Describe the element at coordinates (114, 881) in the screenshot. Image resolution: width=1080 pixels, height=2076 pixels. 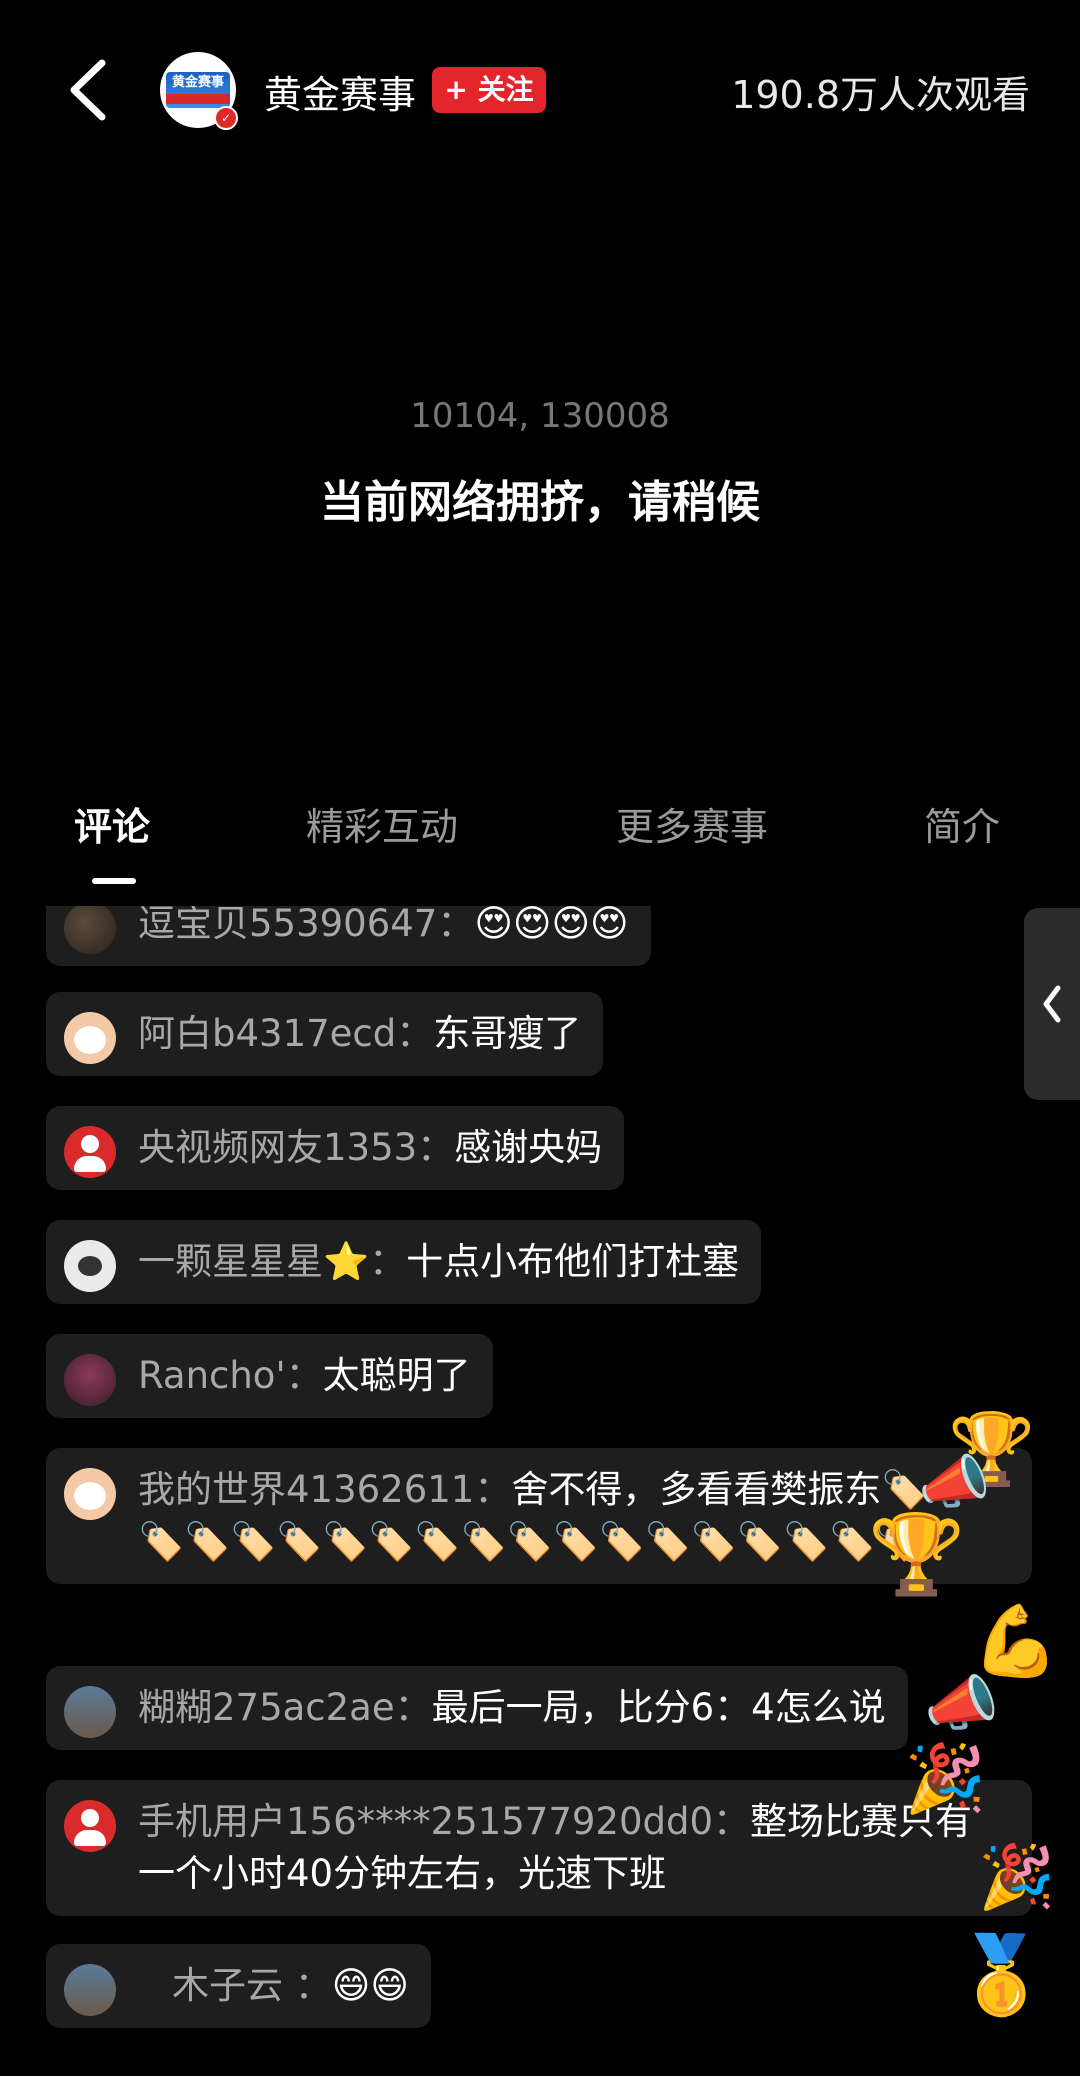
I see `active-tab-indicator` at that location.